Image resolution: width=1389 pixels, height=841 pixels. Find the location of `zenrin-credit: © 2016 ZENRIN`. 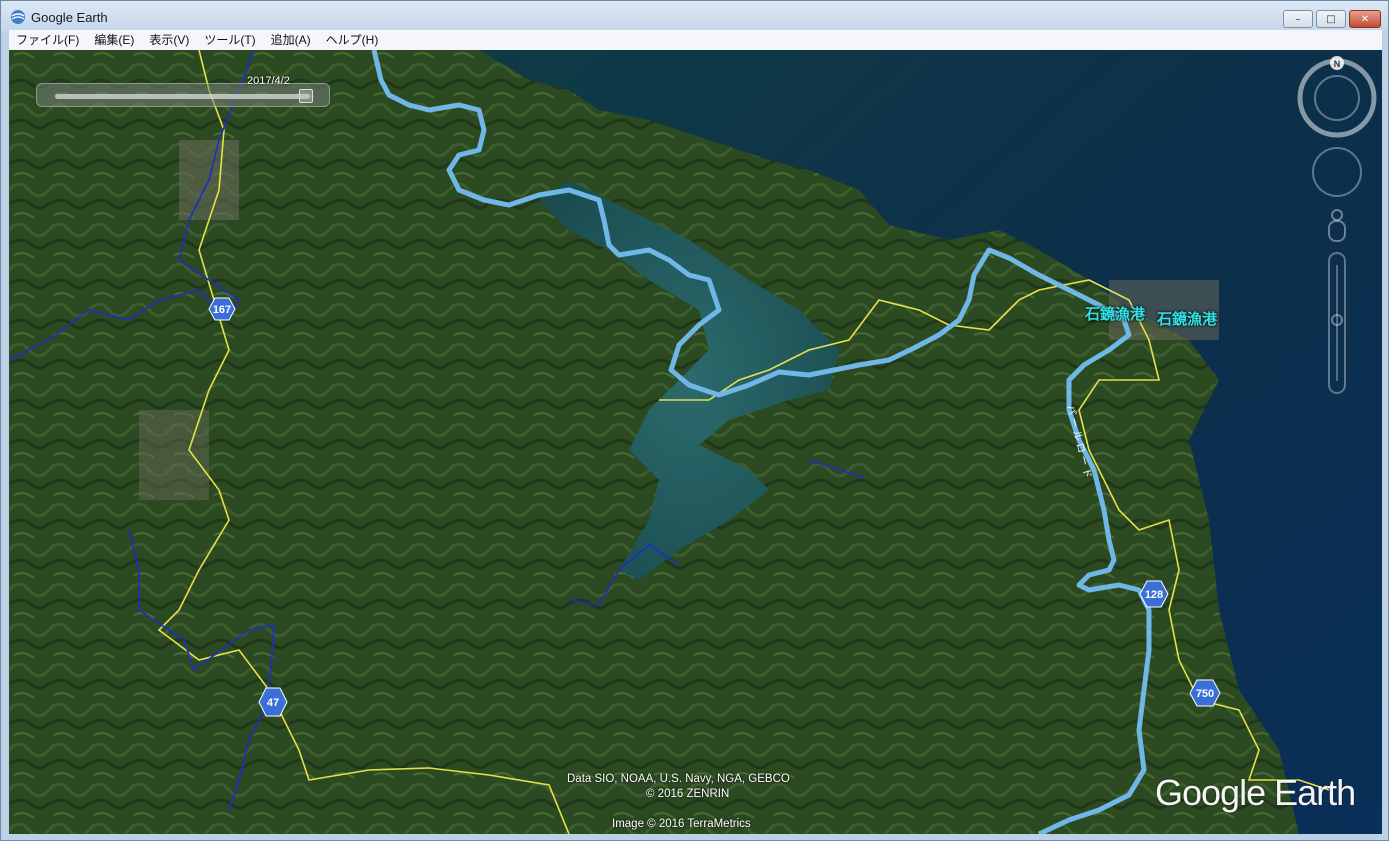

zenrin-credit: © 2016 ZENRIN is located at coordinates (688, 794).